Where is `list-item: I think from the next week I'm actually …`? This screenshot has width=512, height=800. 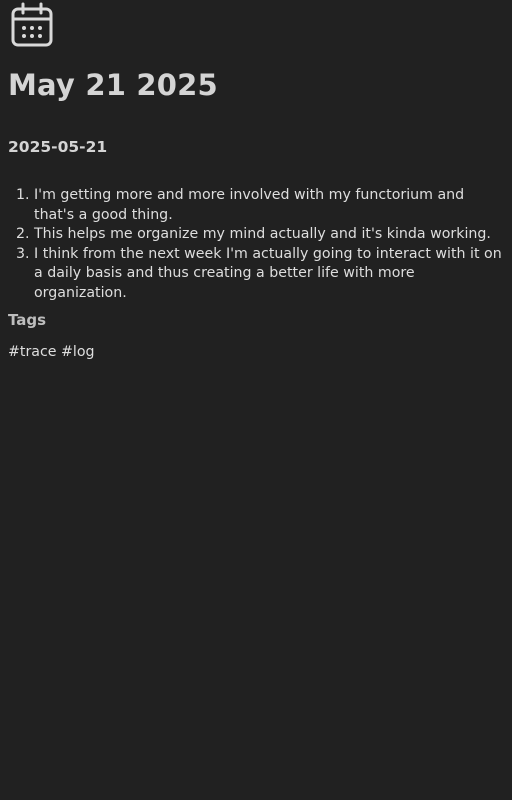
list-item: I think from the next week I'm actually … is located at coordinates (271, 274).